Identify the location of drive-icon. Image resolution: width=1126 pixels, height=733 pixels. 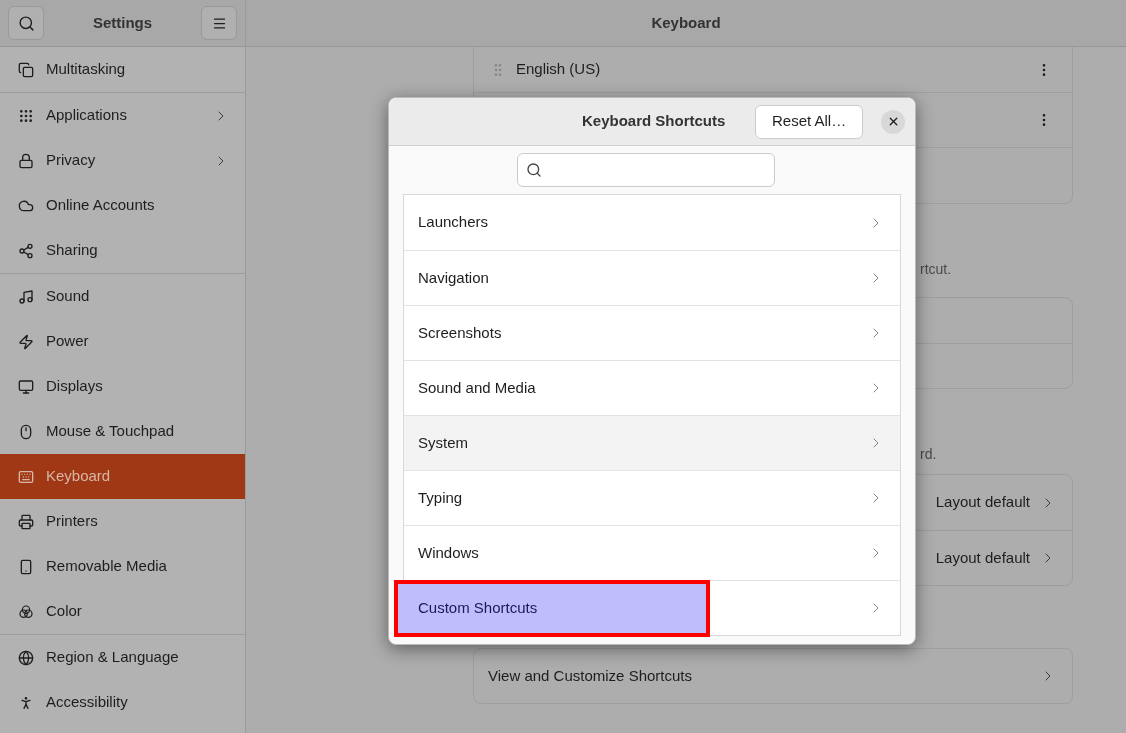
(26, 566).